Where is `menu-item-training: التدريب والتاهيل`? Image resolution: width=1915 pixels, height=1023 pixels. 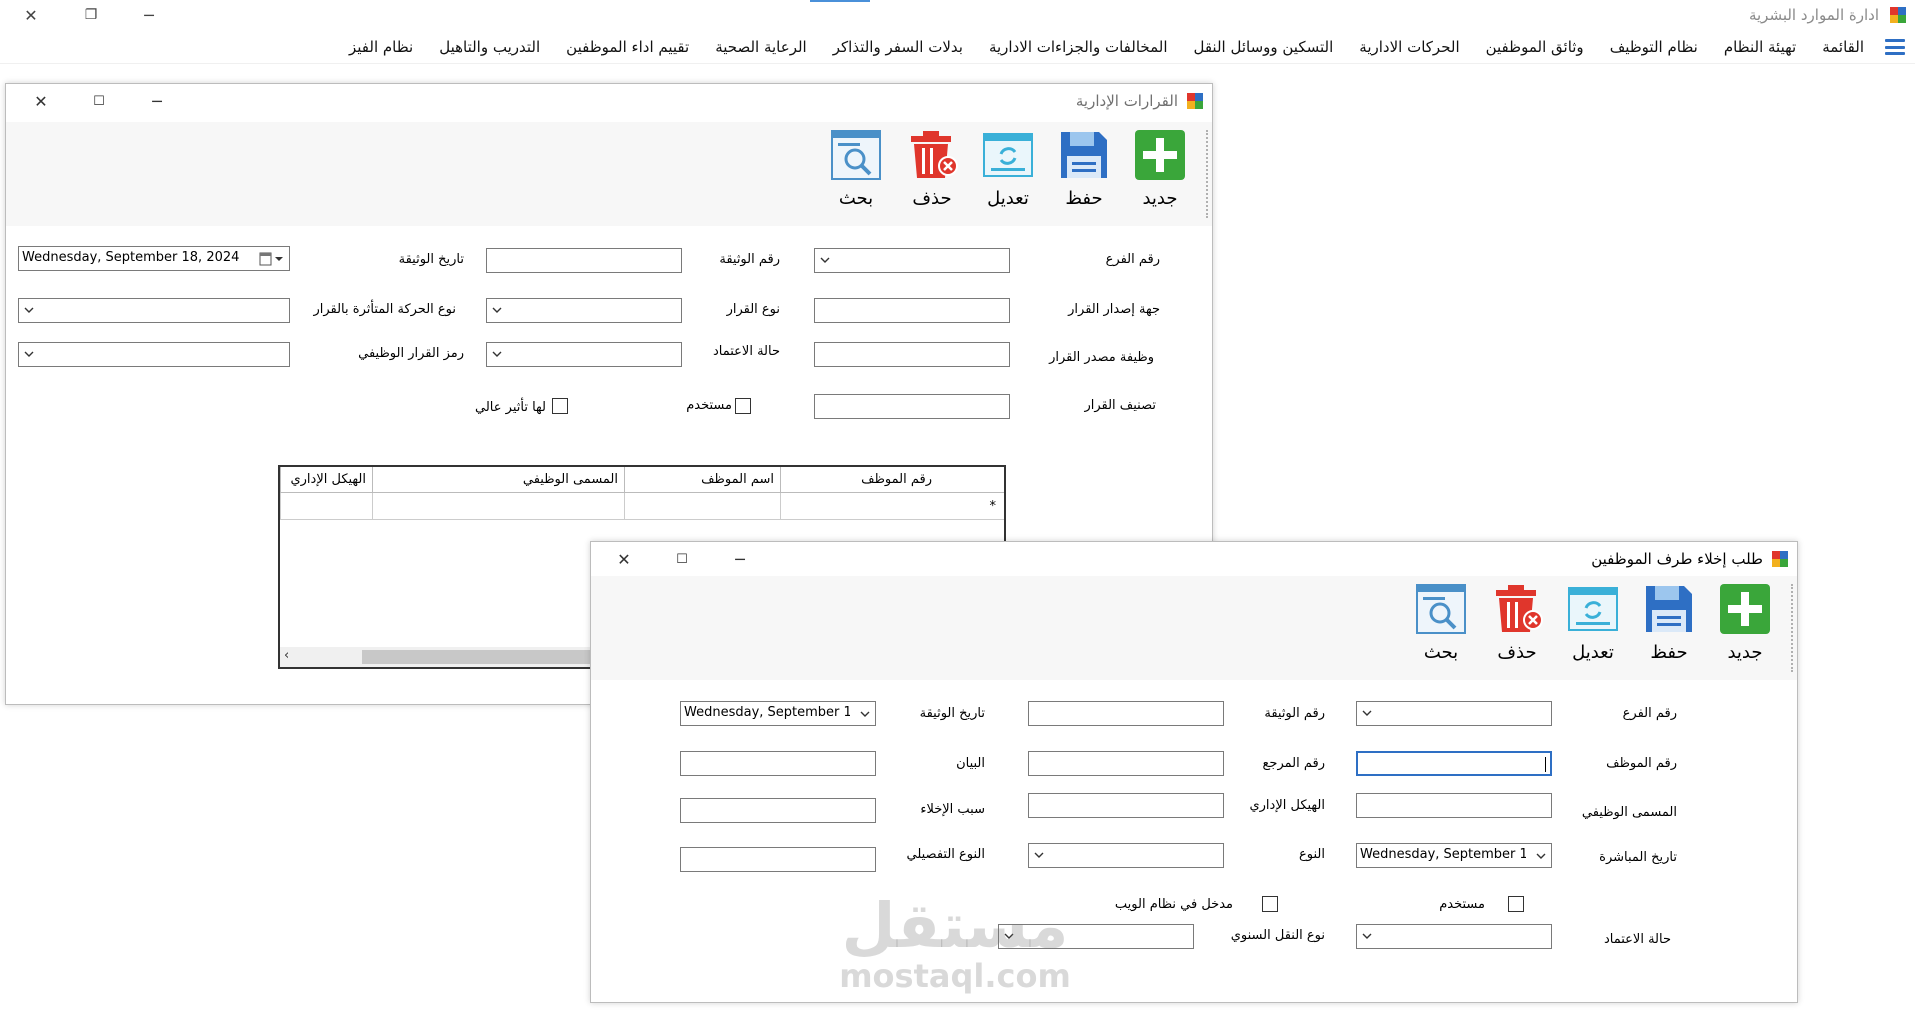
menu-item-training: التدريب والتاهيل is located at coordinates (489, 47).